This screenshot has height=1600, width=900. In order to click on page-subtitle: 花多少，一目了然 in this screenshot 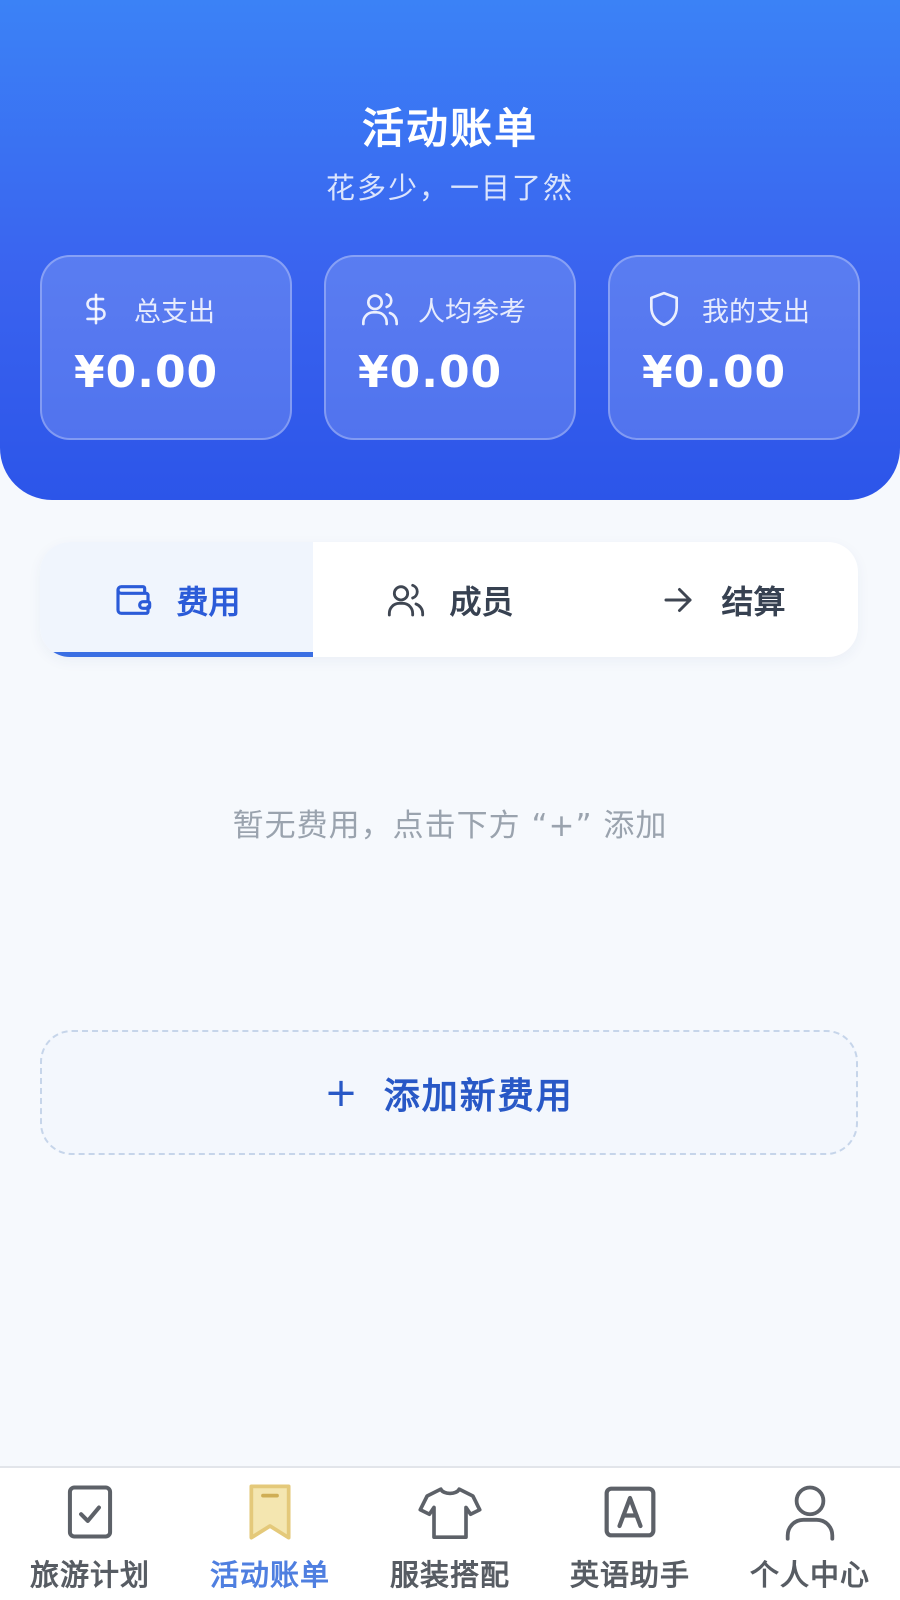, I will do `click(449, 188)`.